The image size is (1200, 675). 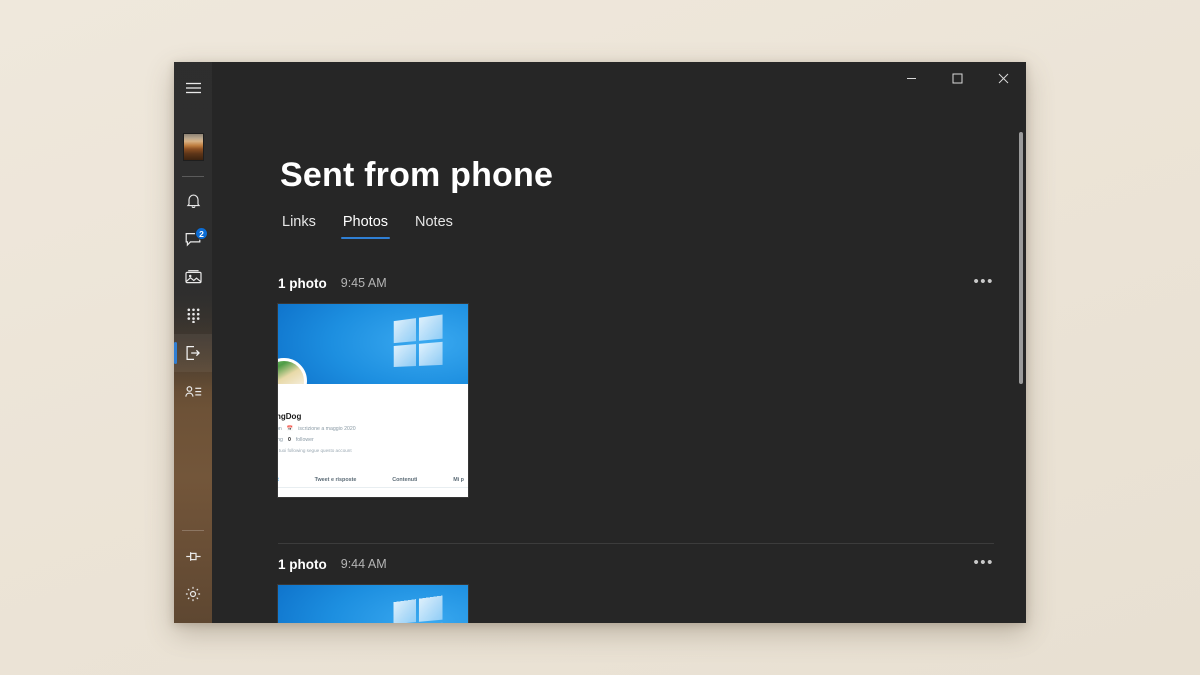 I want to click on entry-time: 9:44 AM, so click(x=363, y=564).